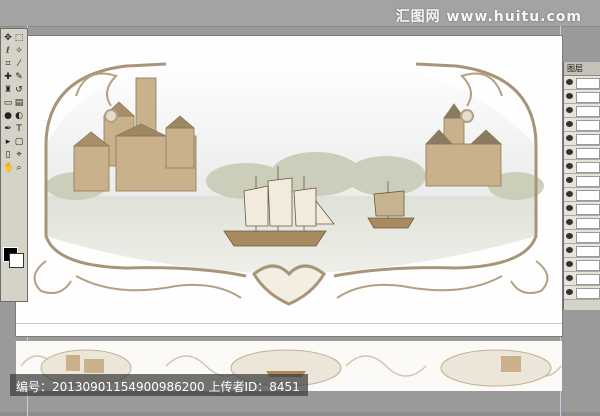 The width and height of the screenshot is (600, 416). I want to click on pen-icon: ✒, so click(8, 129).